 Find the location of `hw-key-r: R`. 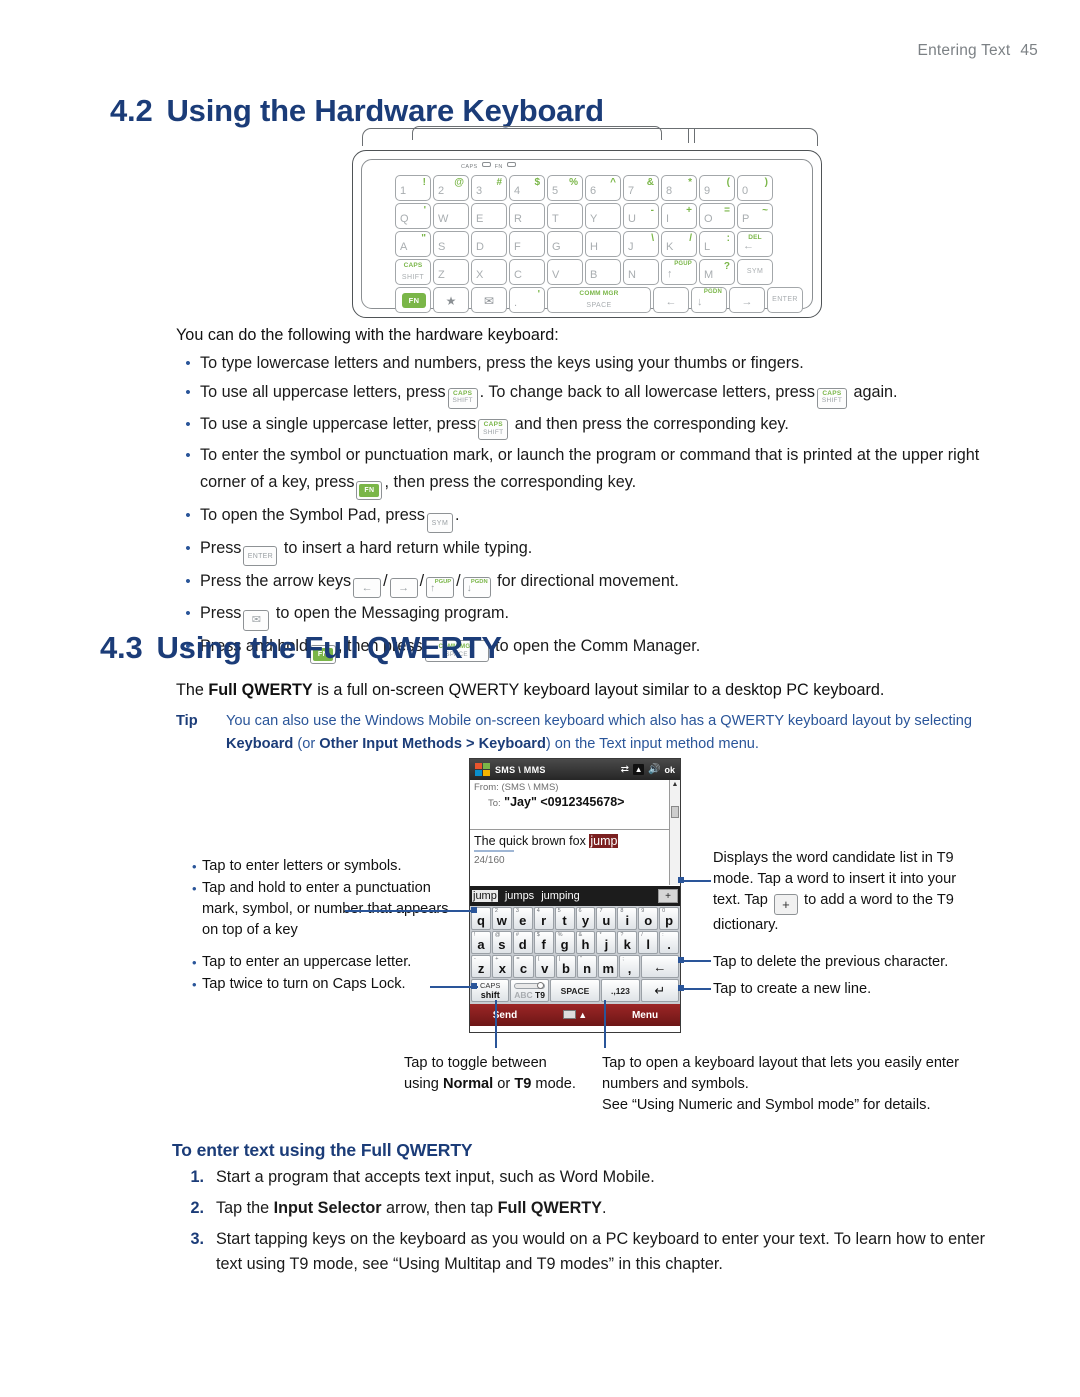

hw-key-r: R is located at coordinates (527, 216).